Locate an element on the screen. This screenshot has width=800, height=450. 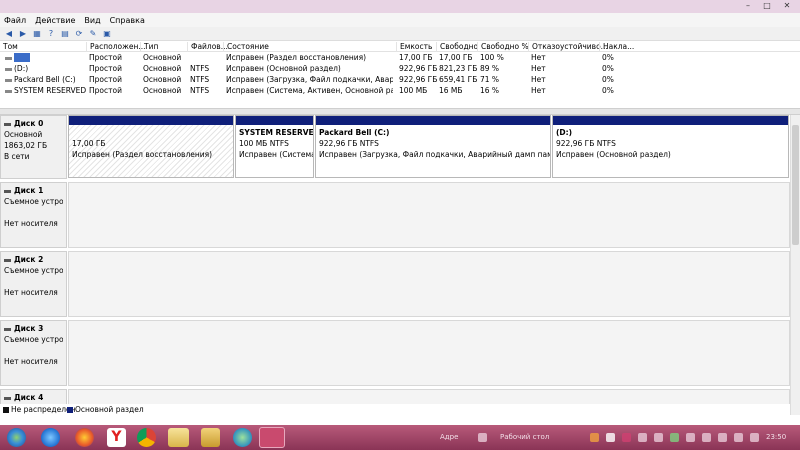
cell-fault: Нет is located at coordinates (538, 79).